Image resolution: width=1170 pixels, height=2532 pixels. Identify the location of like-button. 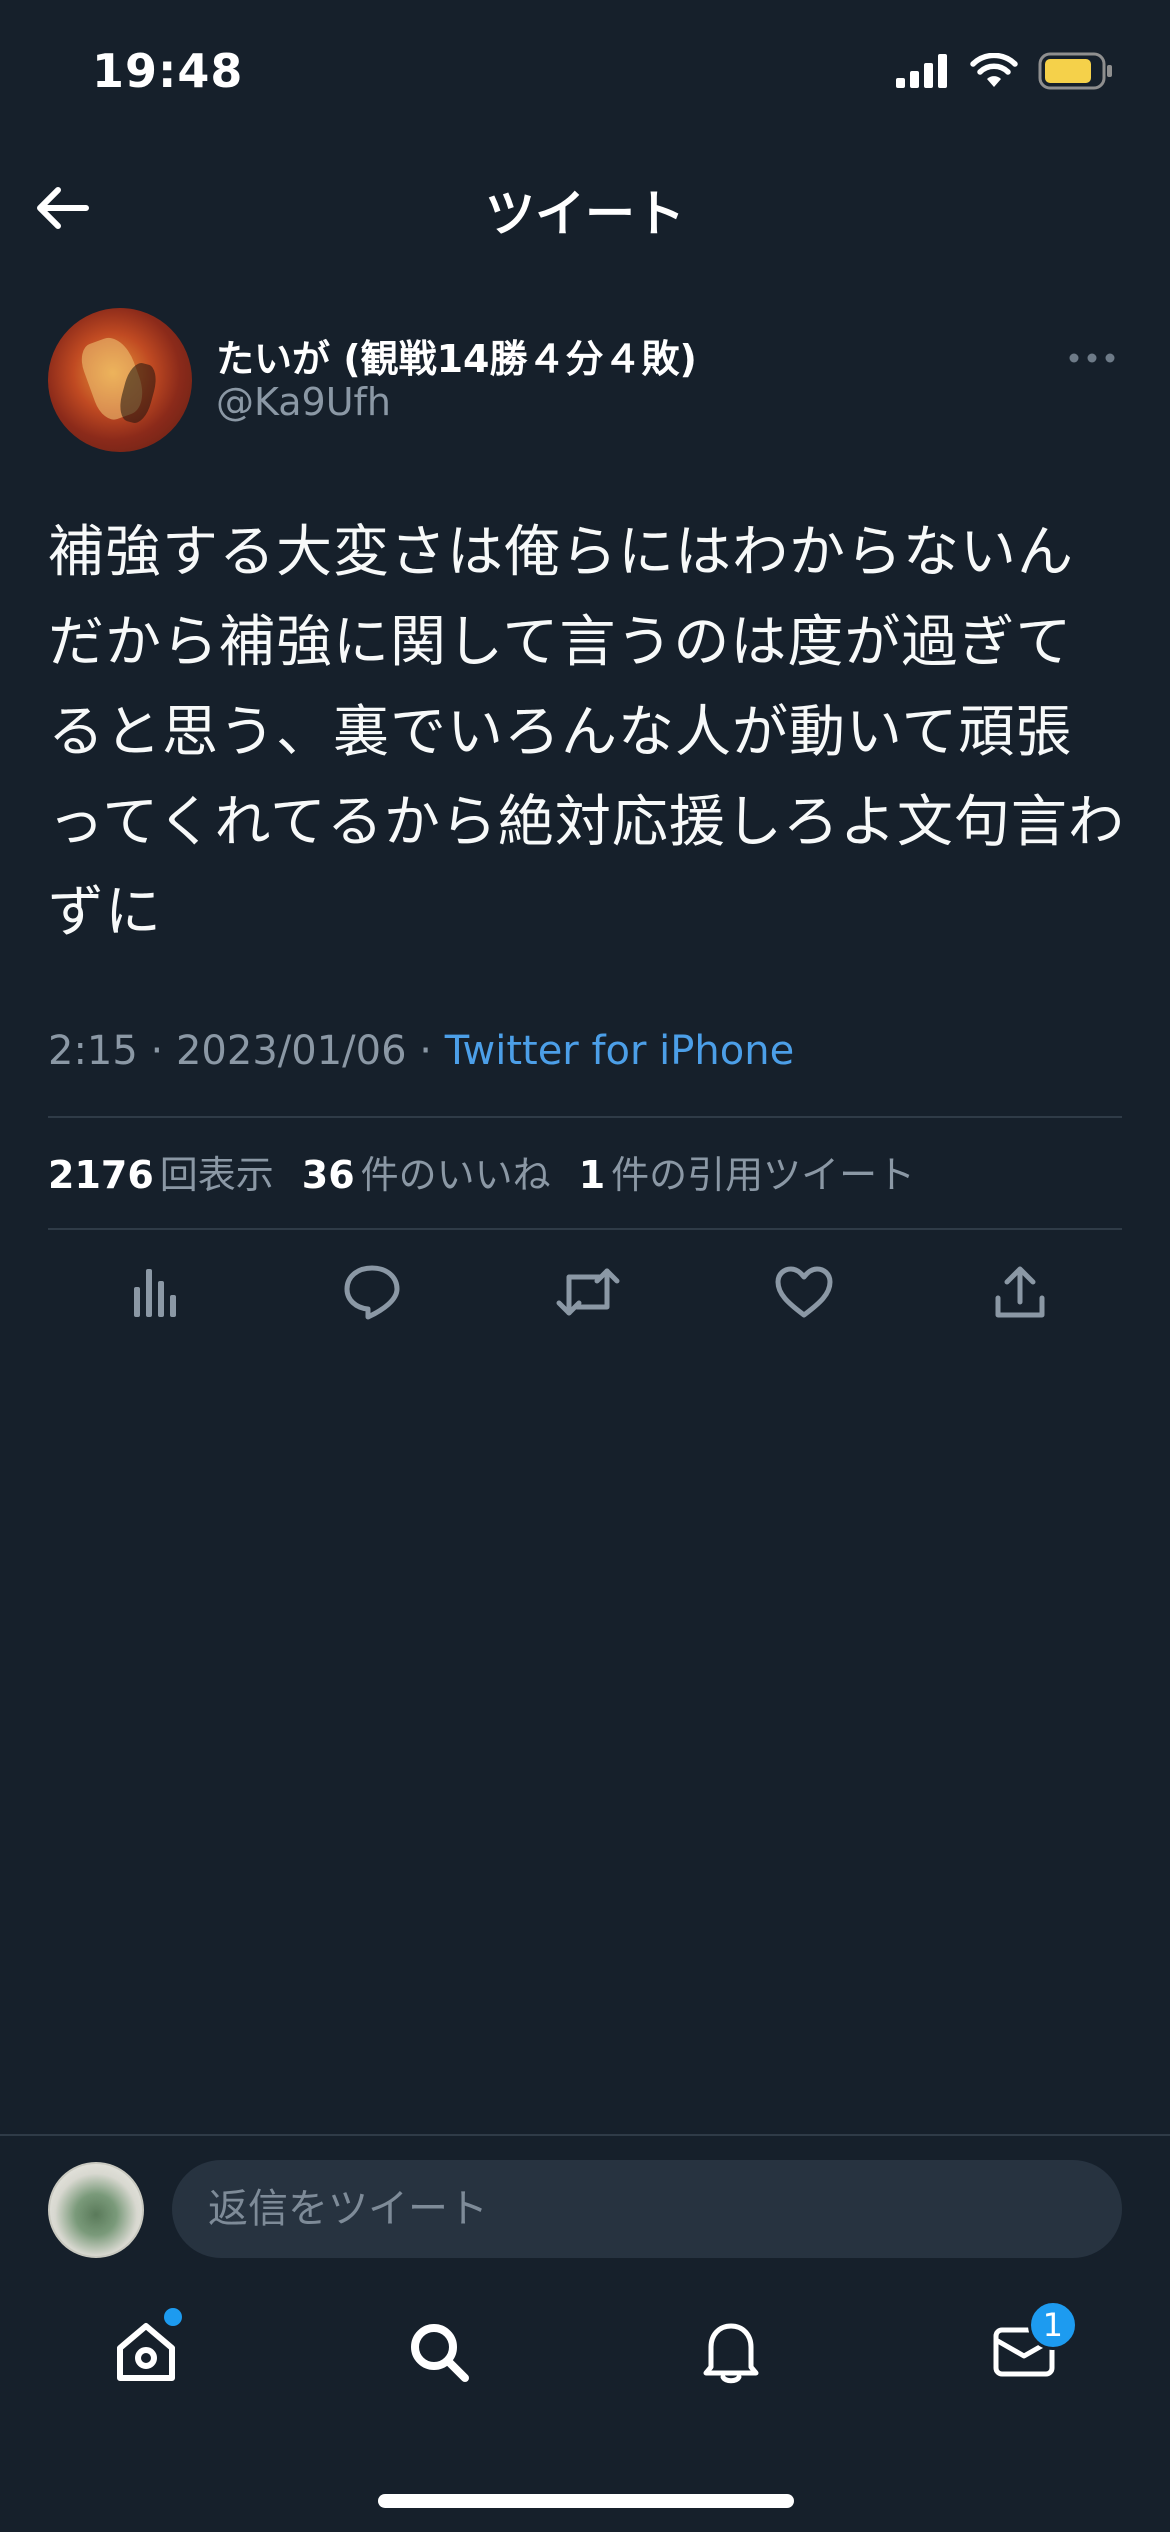
(804, 1292).